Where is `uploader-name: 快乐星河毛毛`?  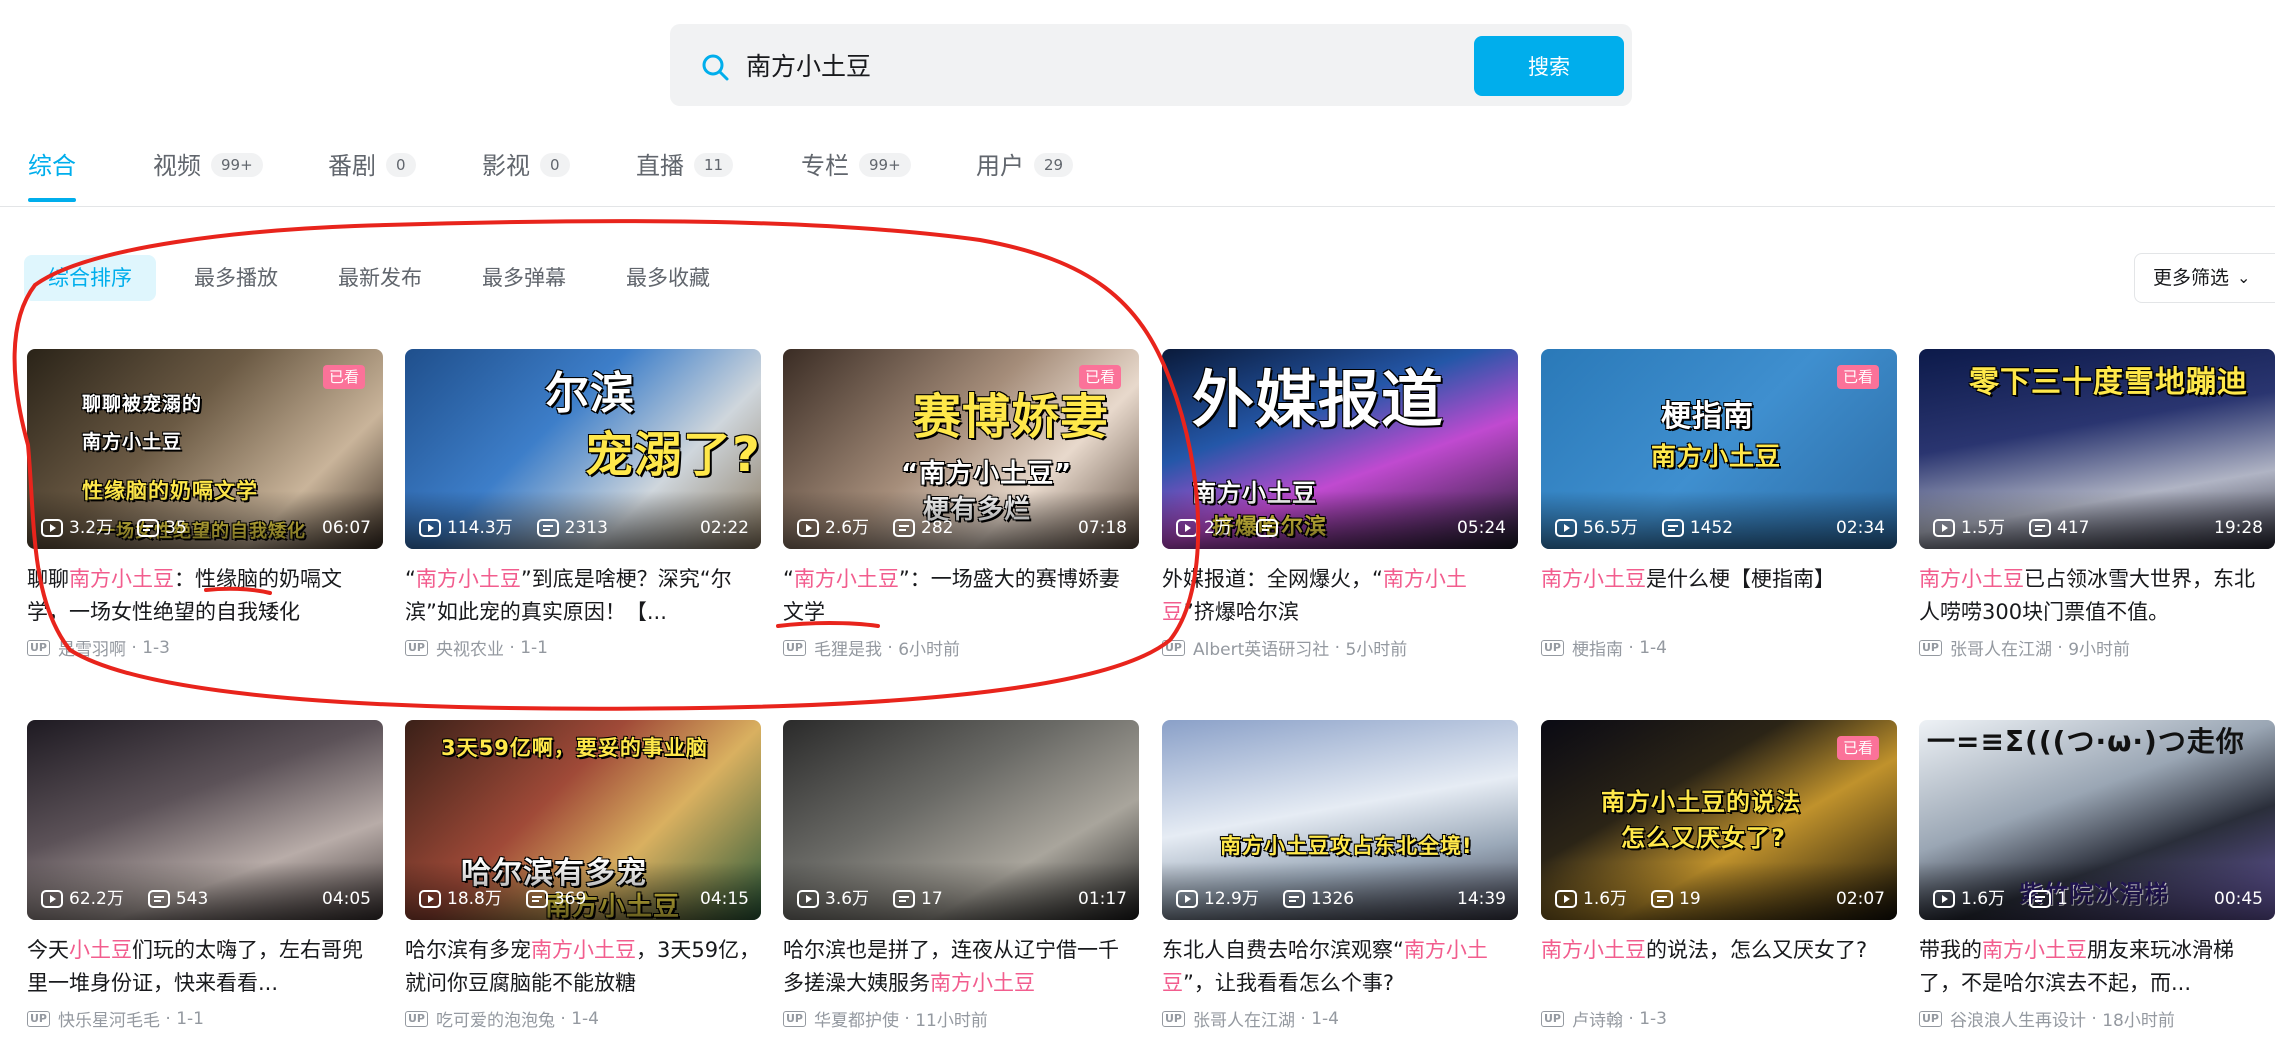 uploader-name: 快乐星河毛毛 is located at coordinates (109, 1021).